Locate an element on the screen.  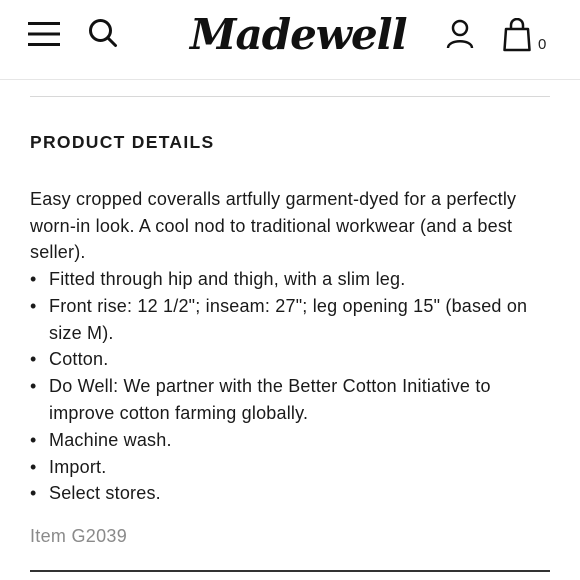
menu-icon is located at coordinates (44, 34).